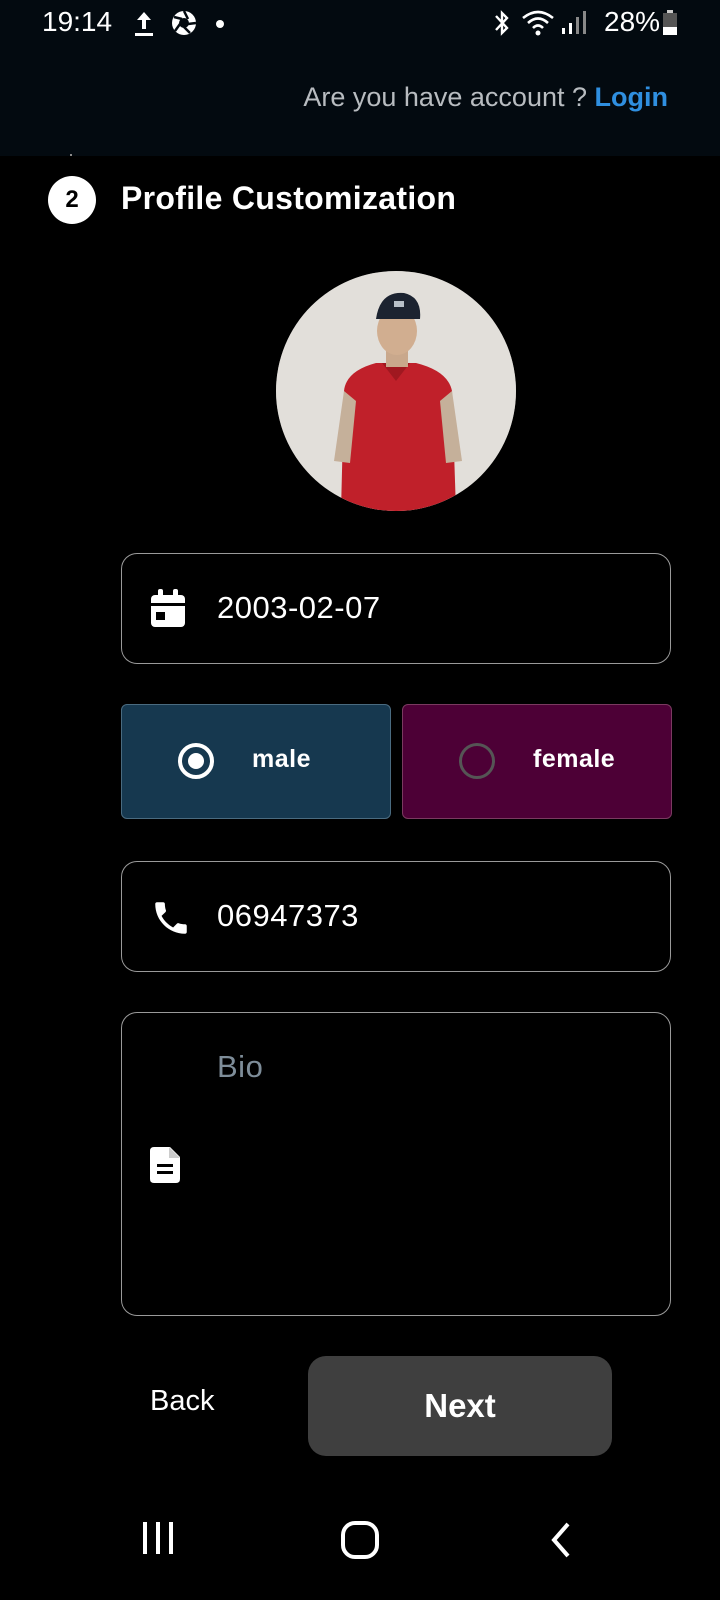 The image size is (720, 1600). What do you see at coordinates (360, 1542) in the screenshot?
I see `home-icon` at bounding box center [360, 1542].